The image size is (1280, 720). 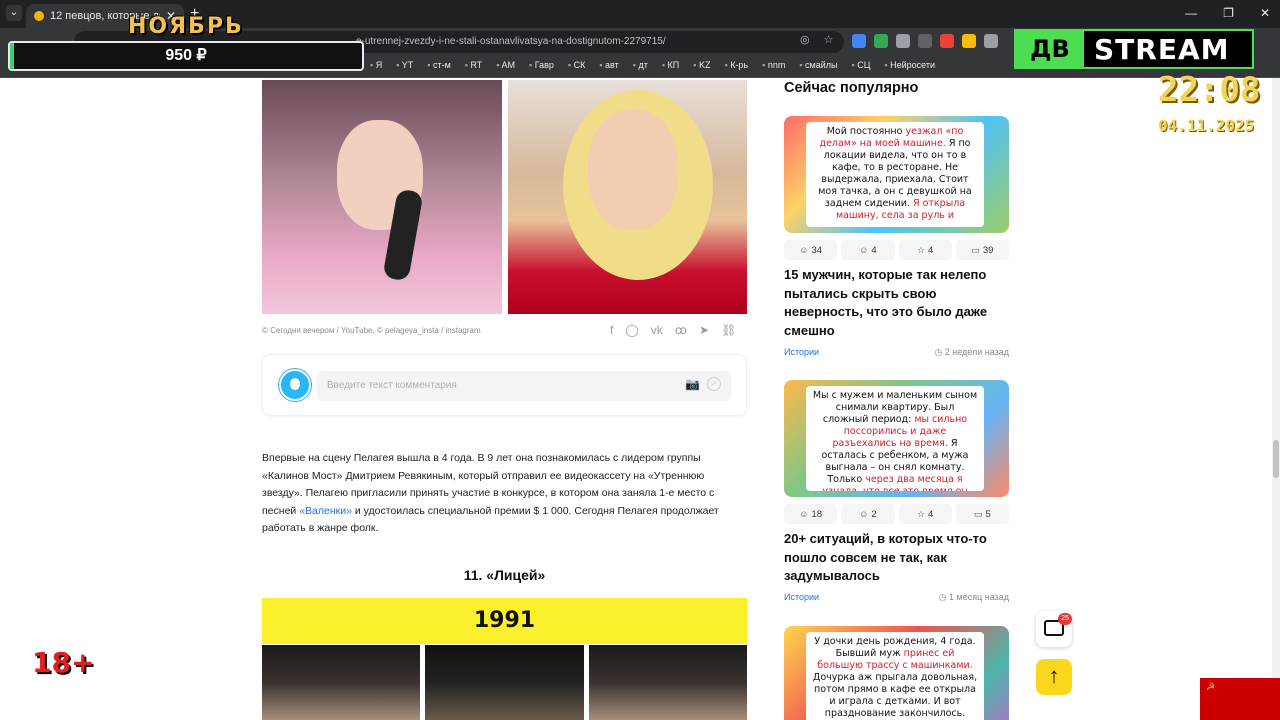 I want to click on scrollbar-thumb, so click(x=1276, y=459).